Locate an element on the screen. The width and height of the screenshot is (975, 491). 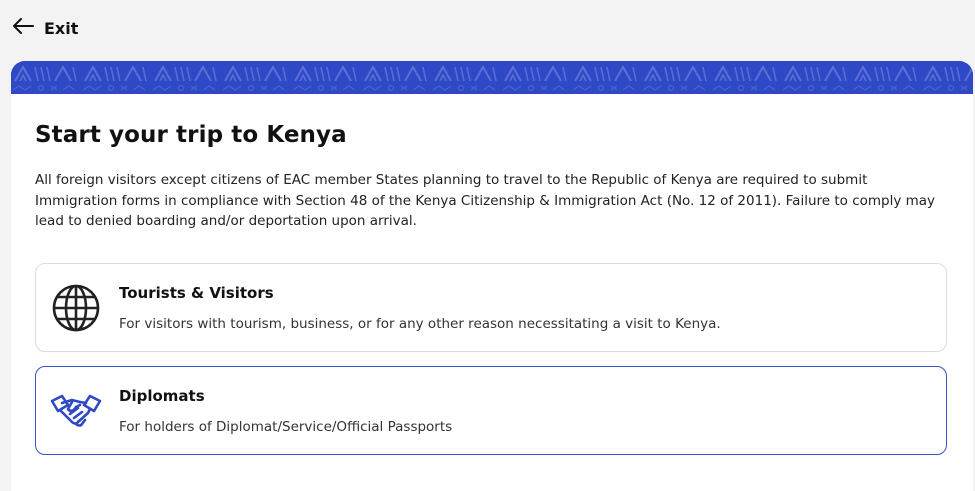
option-title: Tourists & Visitors is located at coordinates (196, 293).